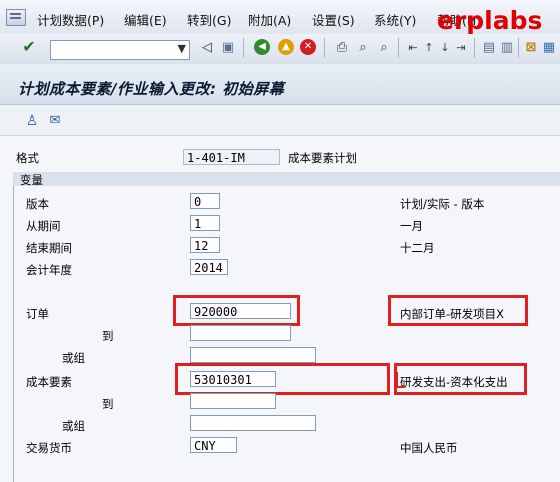  What do you see at coordinates (233, 401) in the screenshot?
I see `cost-element-to-input` at bounding box center [233, 401].